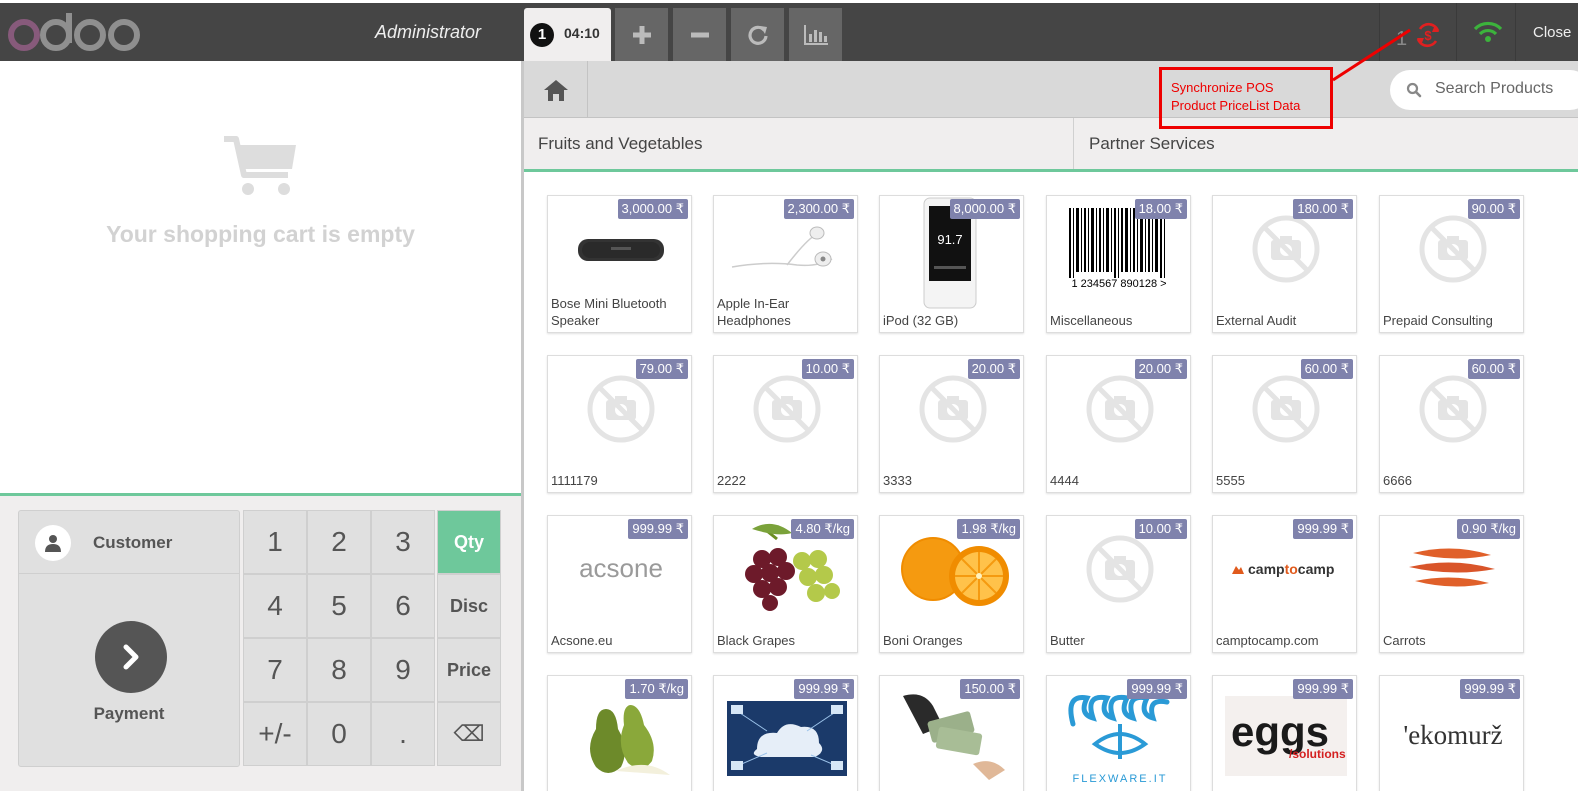 Image resolution: width=1578 pixels, height=791 pixels. Describe the element at coordinates (403, 606) in the screenshot. I see `numpad-key-6: 6` at that location.